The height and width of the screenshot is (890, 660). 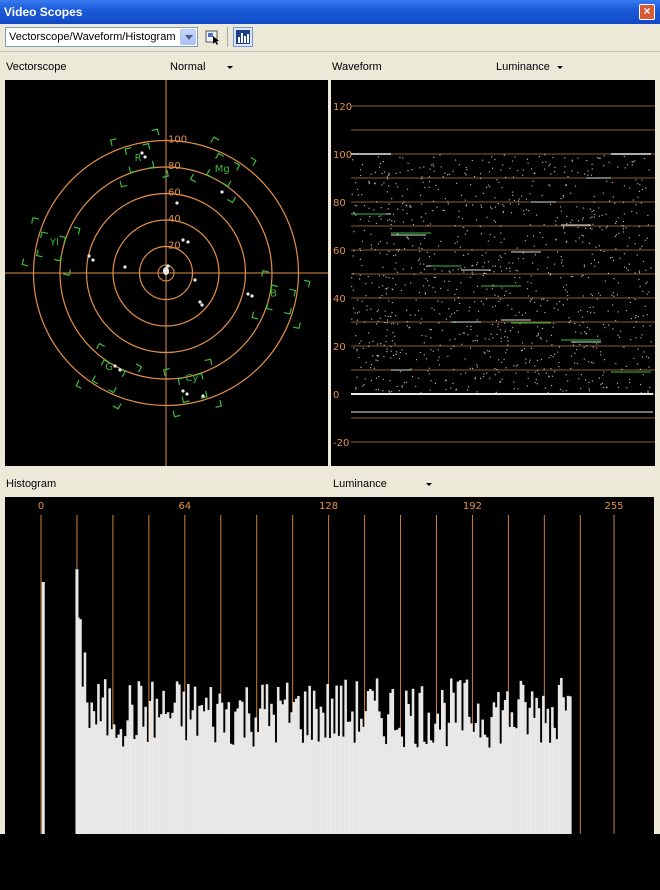 I want to click on waveform-mode-arrow-icon, so click(x=560, y=67).